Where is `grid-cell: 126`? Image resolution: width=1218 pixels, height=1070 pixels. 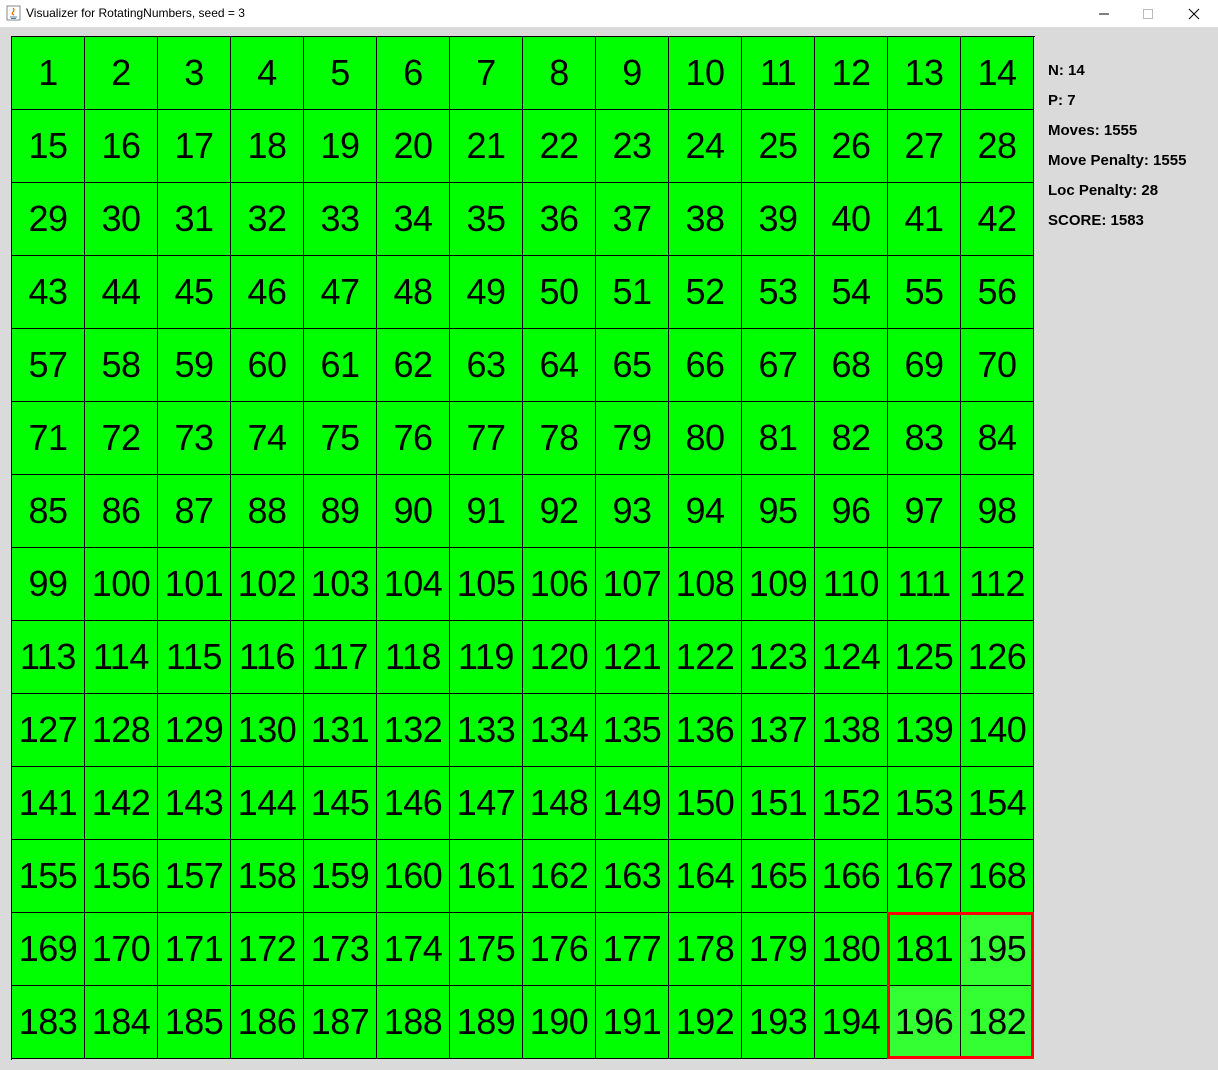
grid-cell: 126 is located at coordinates (997, 657).